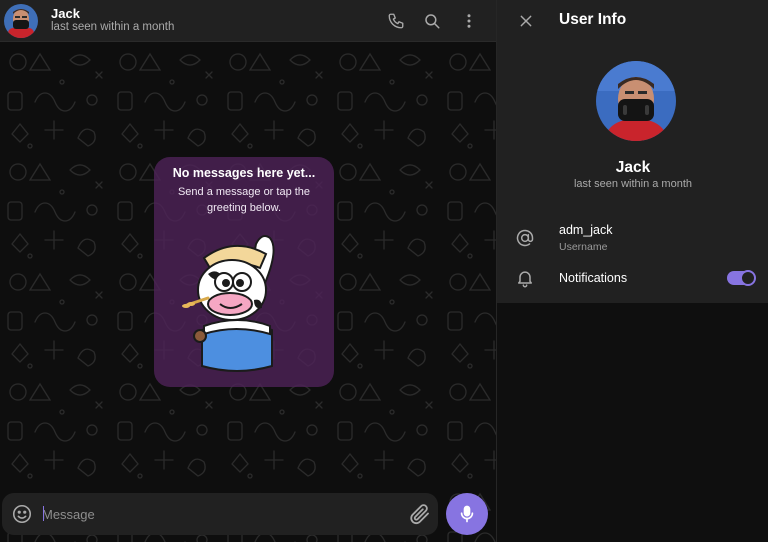 The height and width of the screenshot is (542, 768). Describe the element at coordinates (636, 101) in the screenshot. I see `profile-avatar` at that location.